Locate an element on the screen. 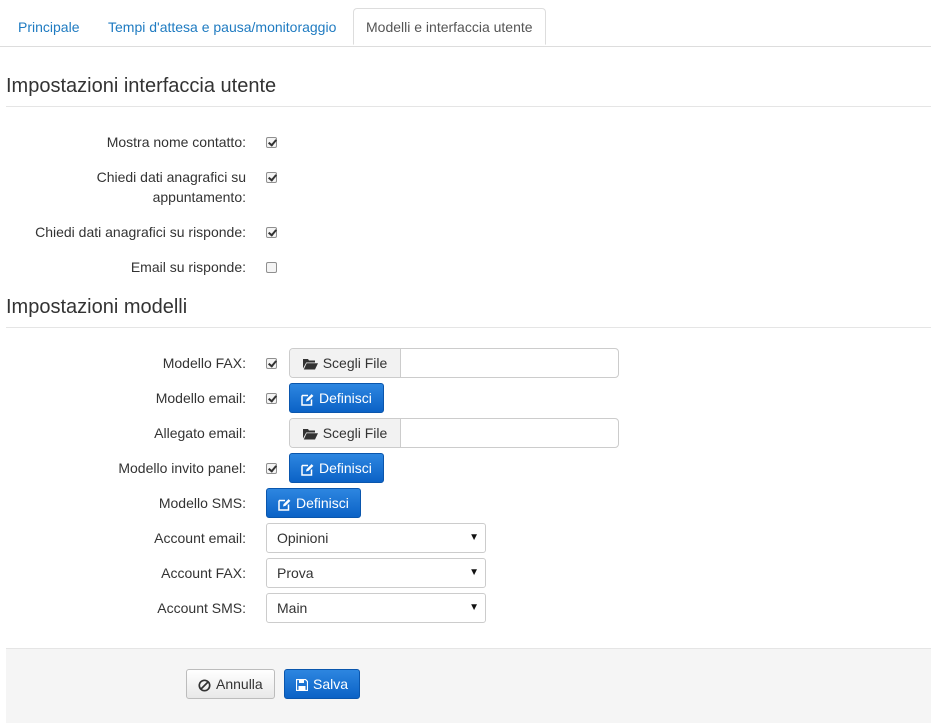 The height and width of the screenshot is (723, 935). checkbox-ask-data-appointment is located at coordinates (271, 177).